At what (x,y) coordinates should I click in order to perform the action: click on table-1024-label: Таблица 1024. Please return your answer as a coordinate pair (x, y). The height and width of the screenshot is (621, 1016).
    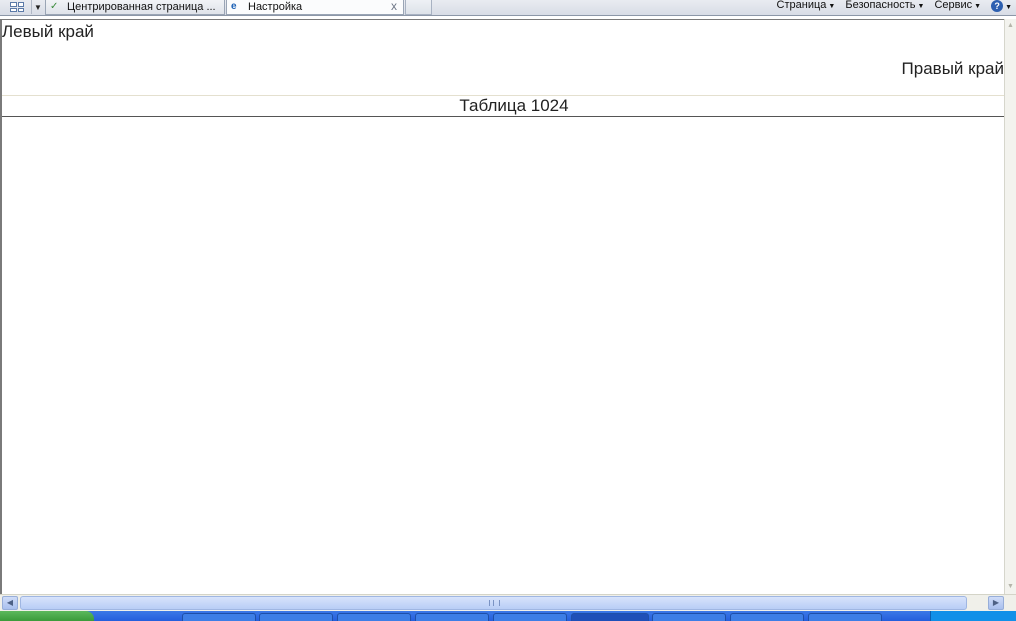
    Looking at the image, I should click on (514, 105).